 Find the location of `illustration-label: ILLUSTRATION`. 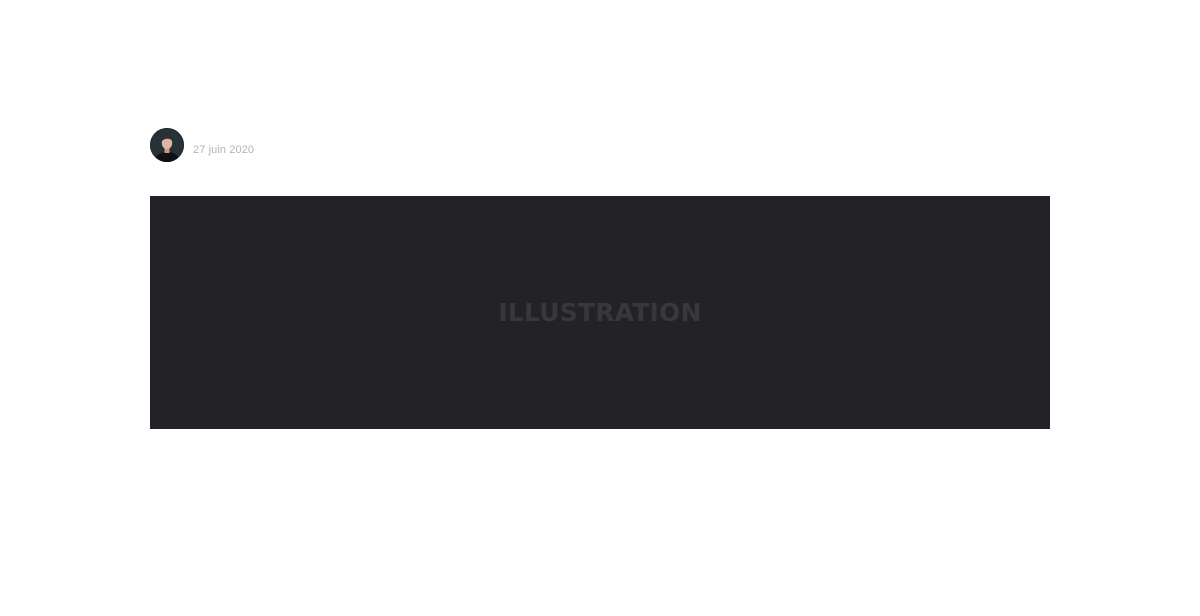

illustration-label: ILLUSTRATION is located at coordinates (600, 312).